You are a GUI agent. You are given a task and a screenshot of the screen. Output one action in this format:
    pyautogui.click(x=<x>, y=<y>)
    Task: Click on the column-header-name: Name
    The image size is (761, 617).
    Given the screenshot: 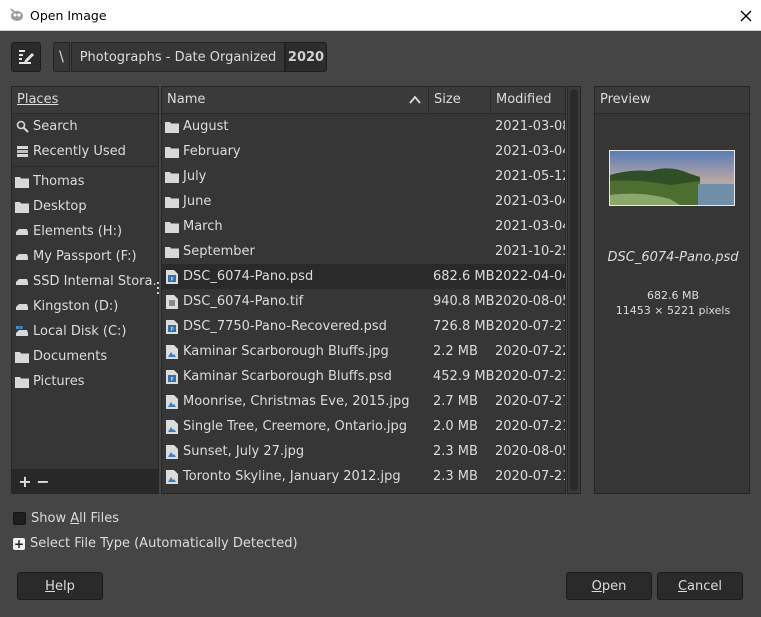 What is the action you would take?
    pyautogui.click(x=295, y=100)
    